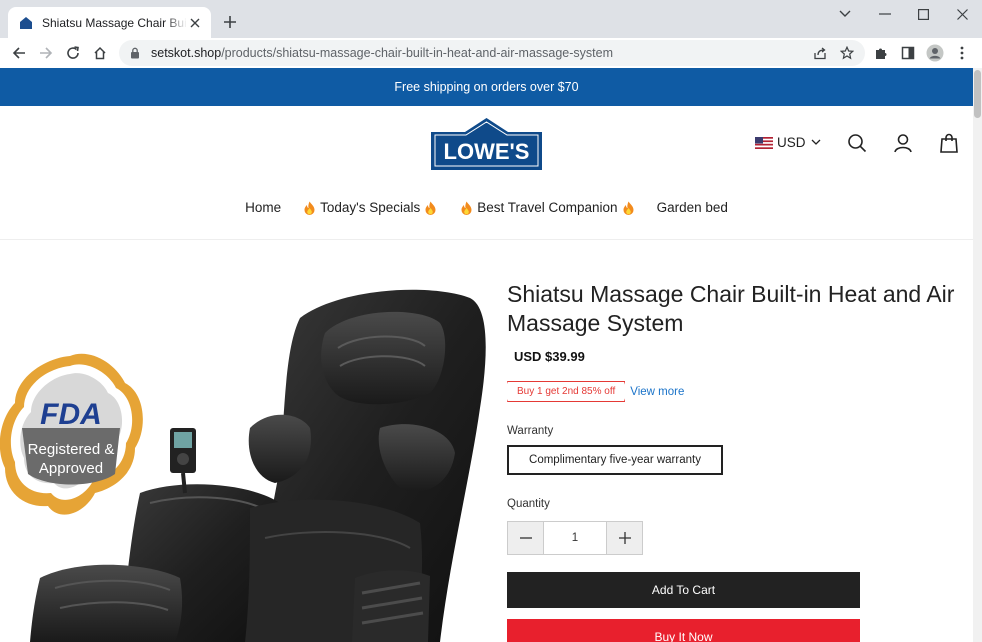 Image resolution: width=982 pixels, height=642 pixels. Describe the element at coordinates (615, 460) in the screenshot. I see `warranty-option-button: Complimentary five-year warranty` at that location.